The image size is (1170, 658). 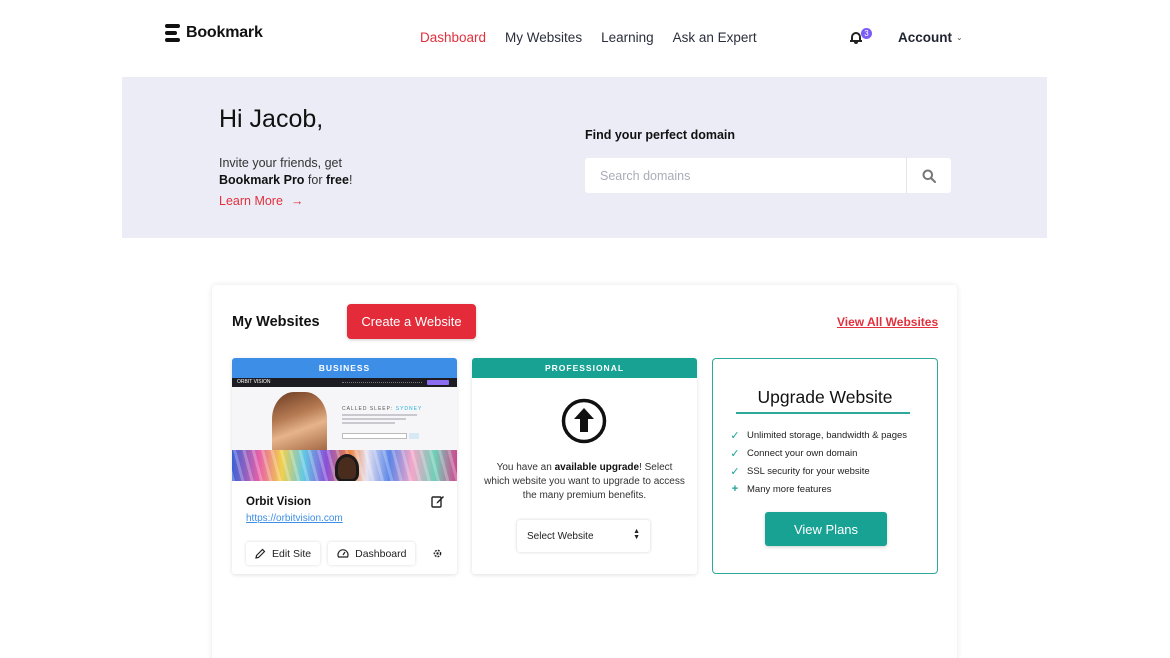 I want to click on view-all-websites-link: View All Websites, so click(x=887, y=322).